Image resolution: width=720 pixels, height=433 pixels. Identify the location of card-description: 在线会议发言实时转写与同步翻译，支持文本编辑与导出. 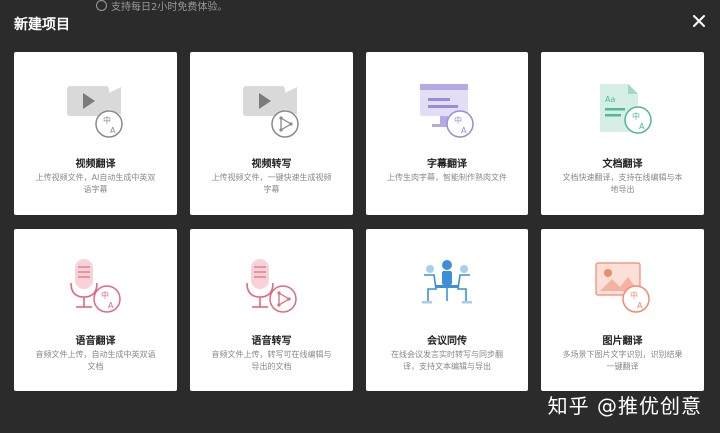
(447, 360).